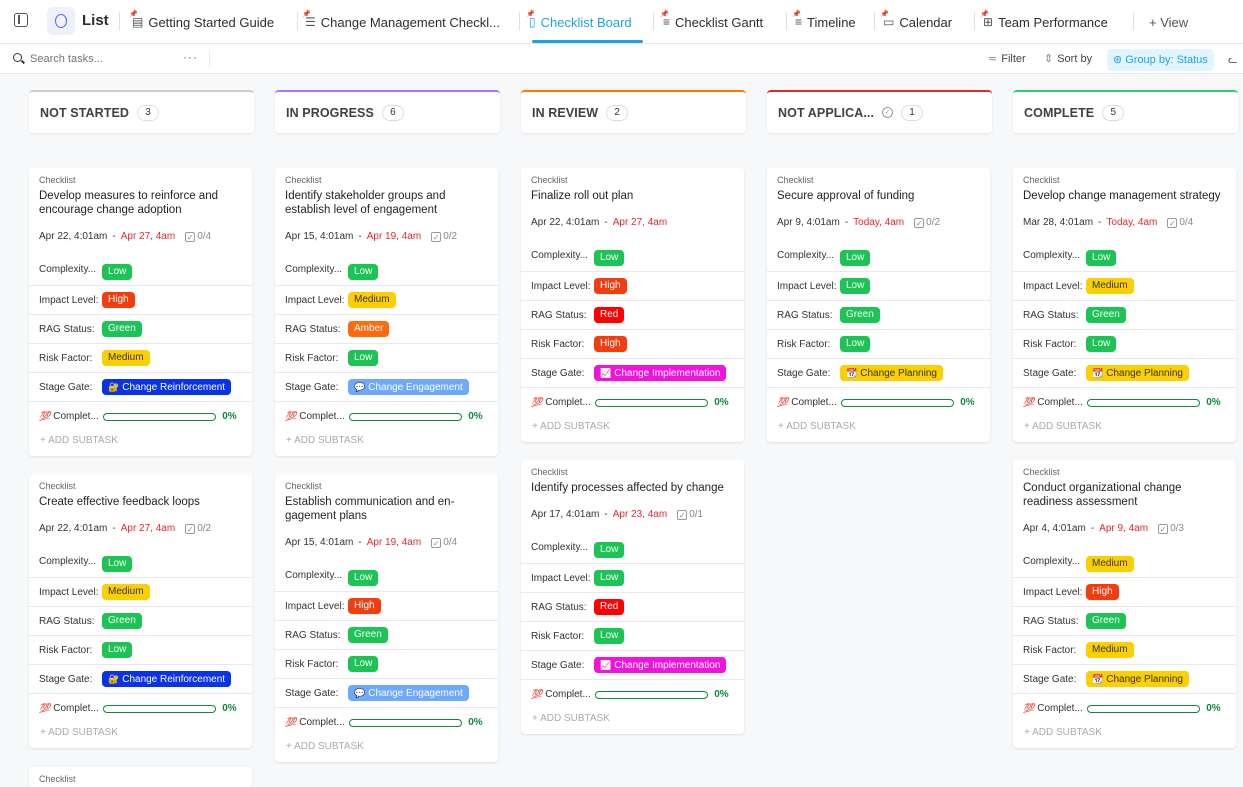 The image size is (1243, 787). What do you see at coordinates (201, 22) in the screenshot?
I see `tab-getting-started-guide: 📌 ▤ Getting Started Guide` at bounding box center [201, 22].